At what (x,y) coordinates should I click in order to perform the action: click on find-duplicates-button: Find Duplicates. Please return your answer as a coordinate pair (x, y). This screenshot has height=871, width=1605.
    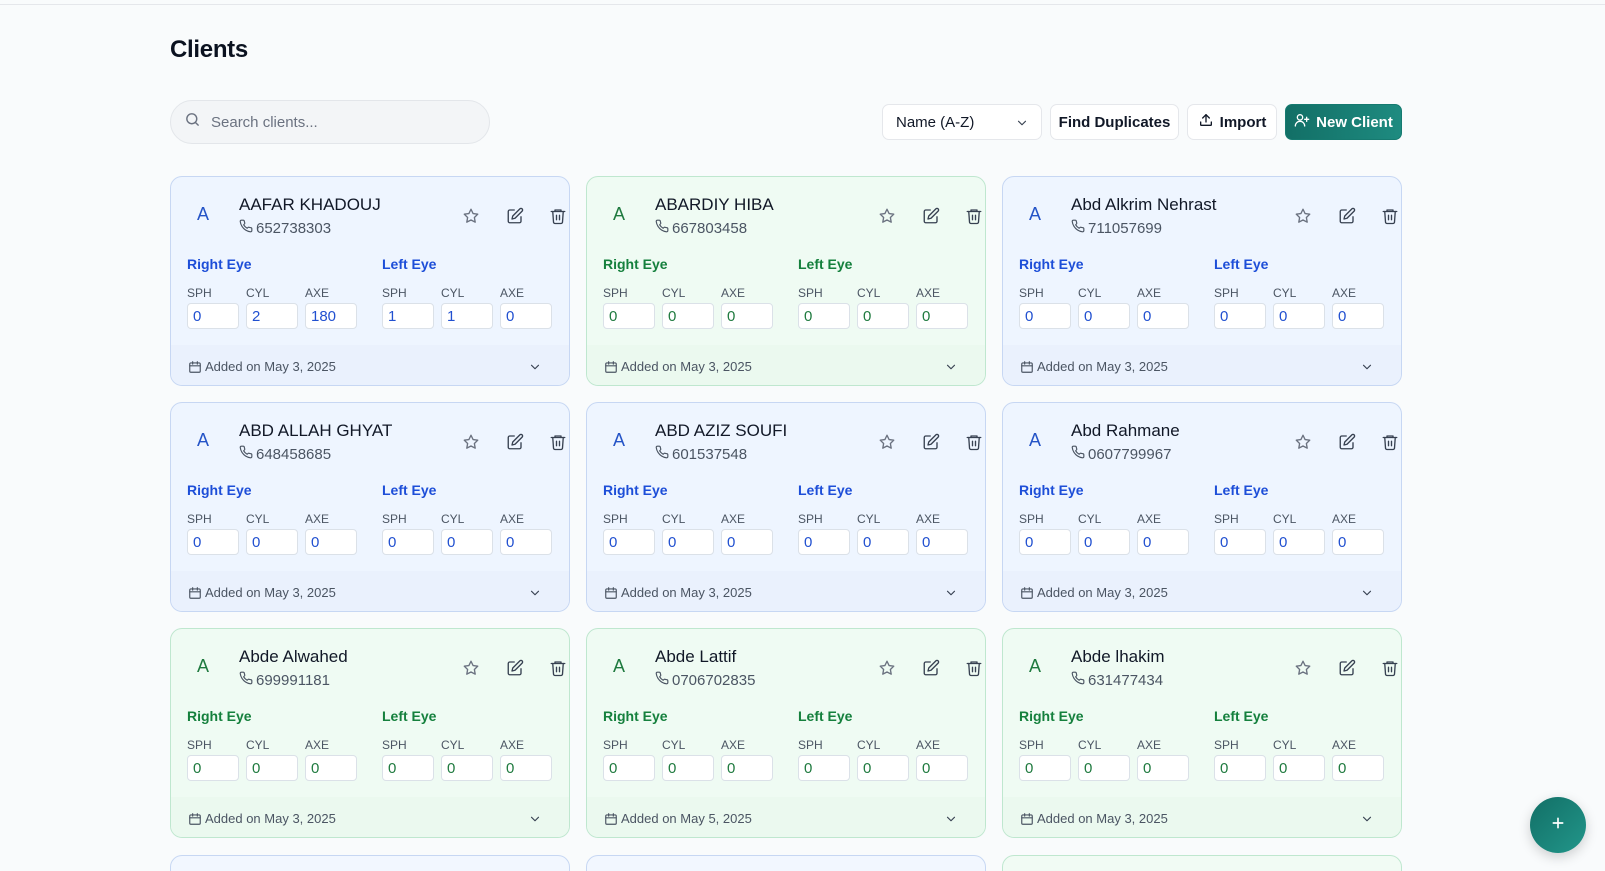
    Looking at the image, I should click on (1114, 122).